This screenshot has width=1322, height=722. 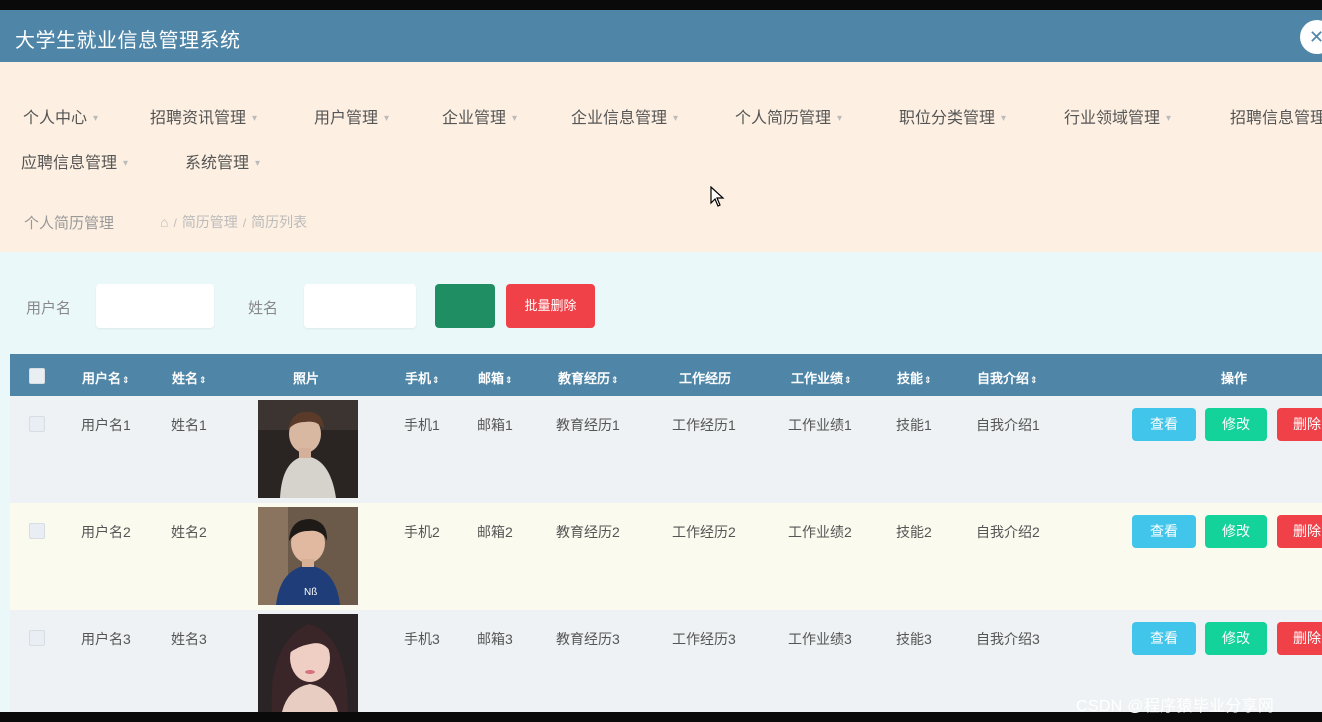 What do you see at coordinates (479, 116) in the screenshot?
I see `nav-item-companies: 企业管理 ▾` at bounding box center [479, 116].